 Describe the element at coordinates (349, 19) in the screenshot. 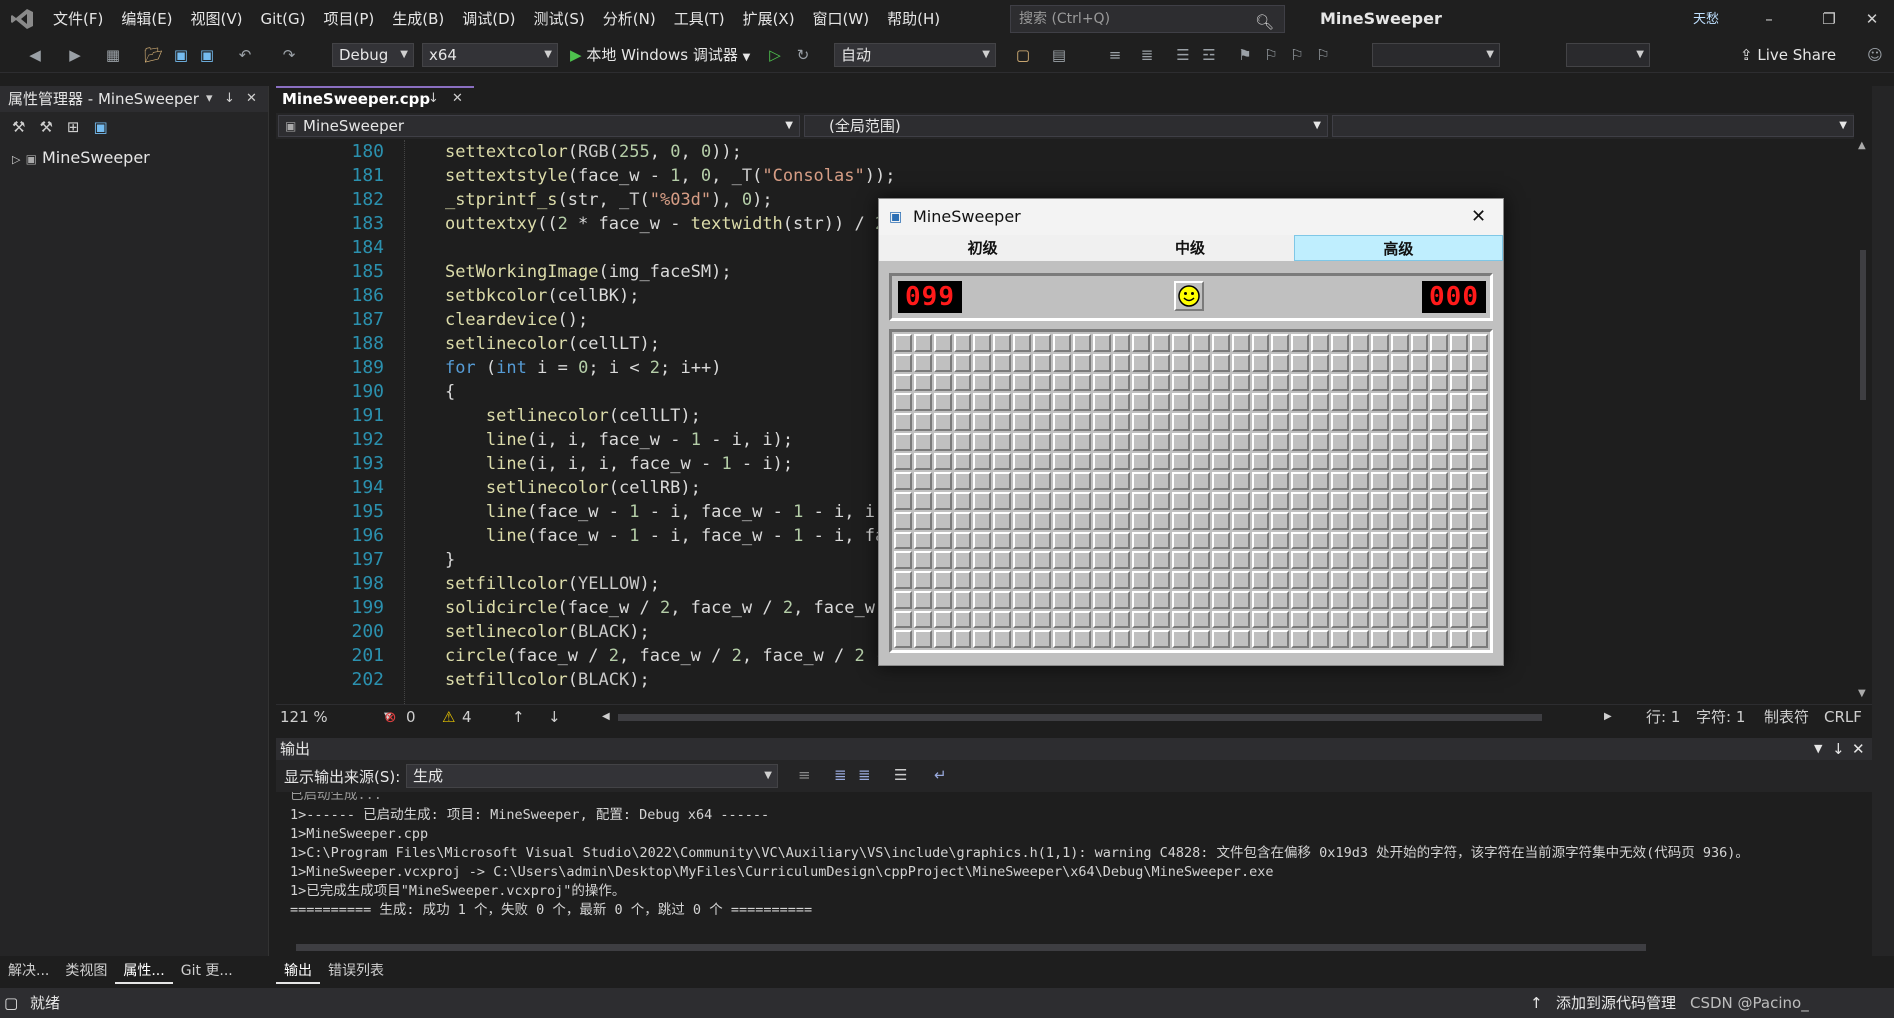

I see `menu-project: 项目(P)` at that location.